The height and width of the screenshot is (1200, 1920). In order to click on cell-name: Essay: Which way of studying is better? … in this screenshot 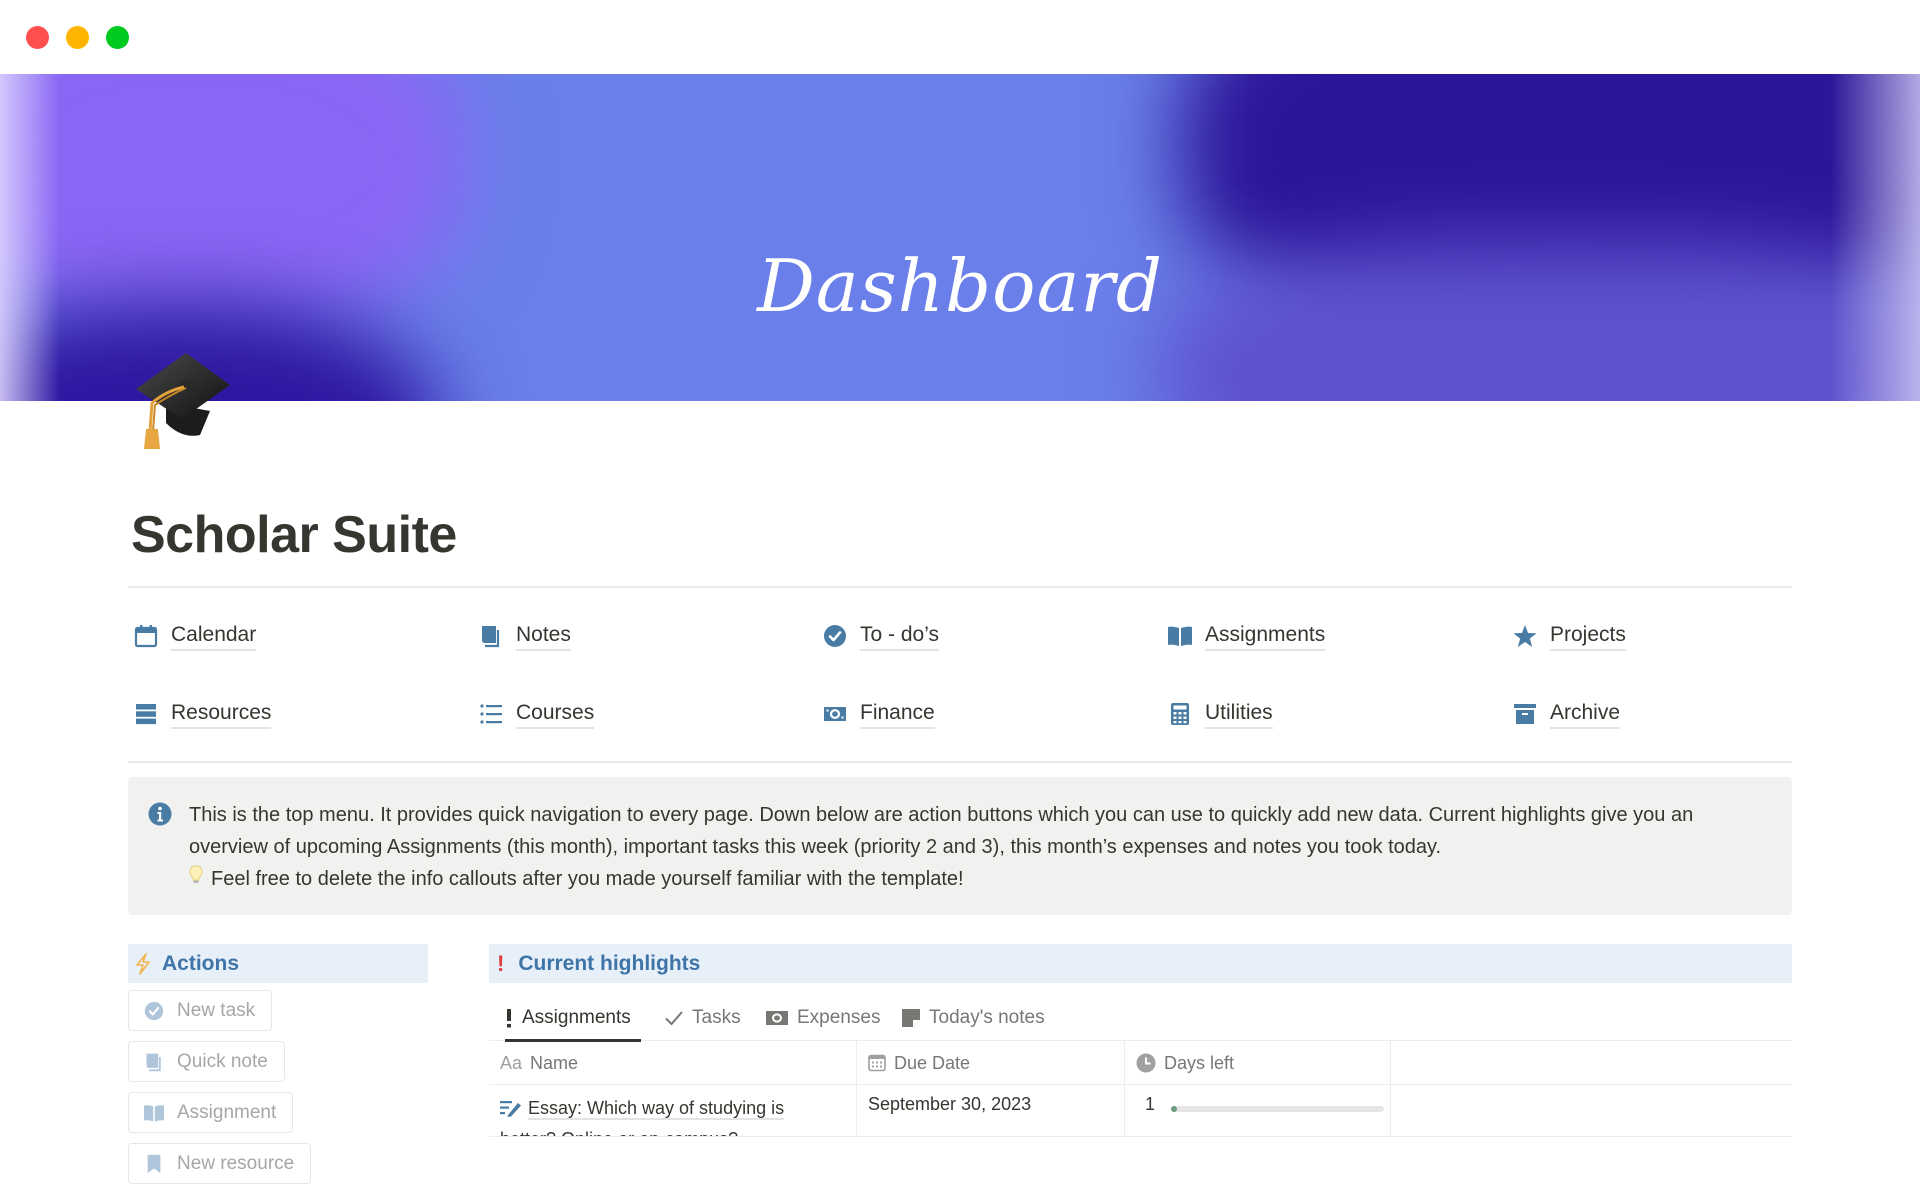, I will do `click(673, 1110)`.